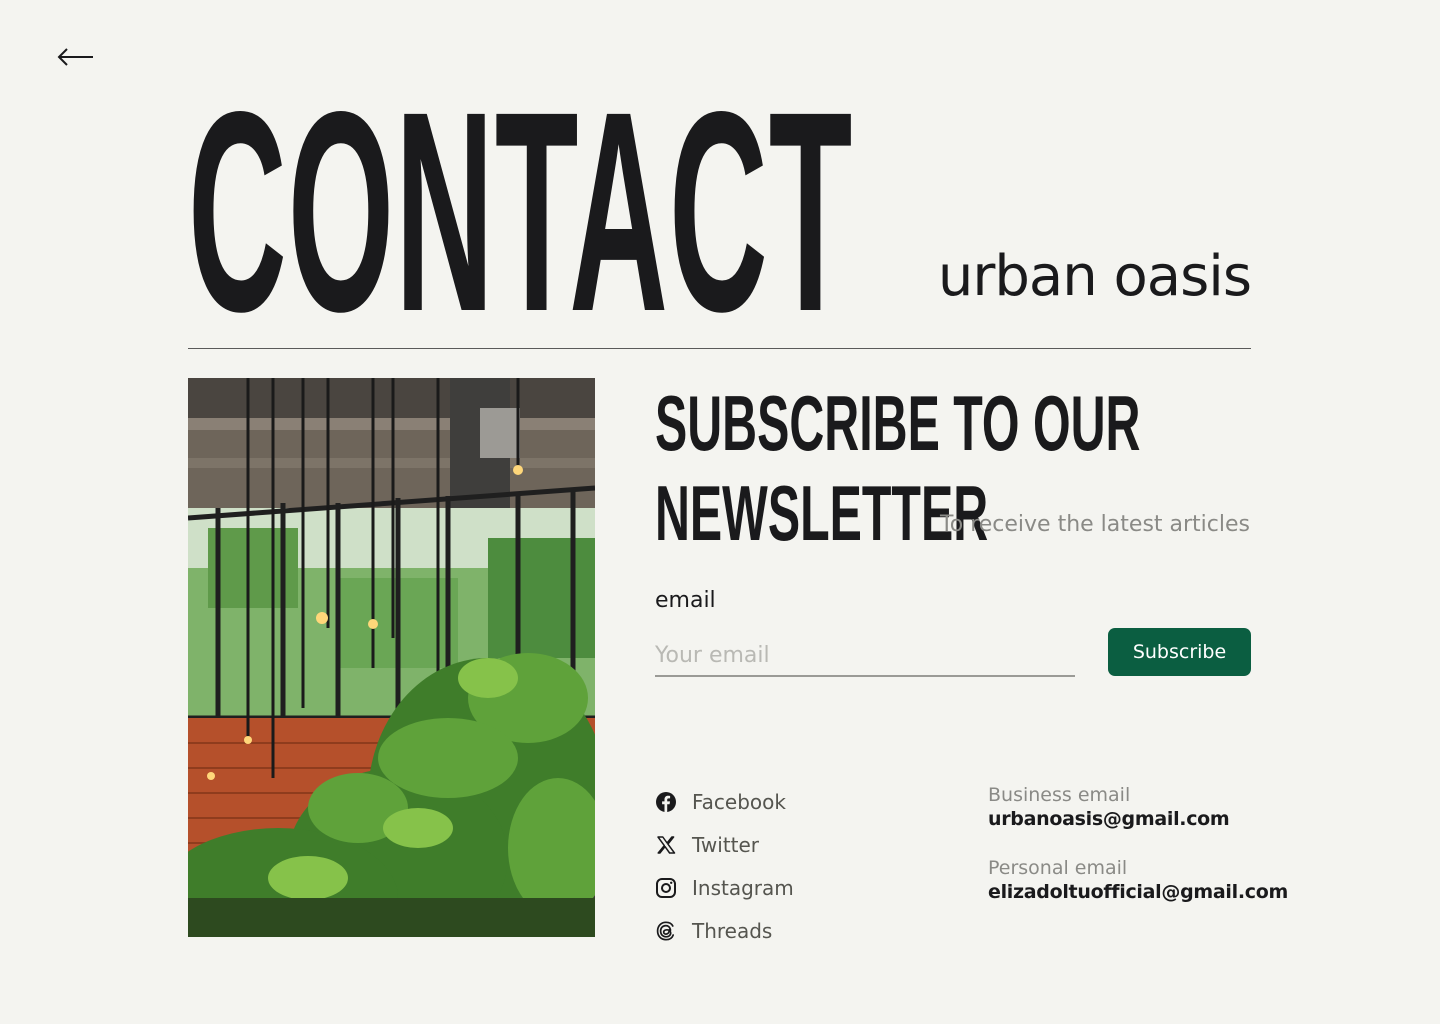  I want to click on social-link-instagram: Instagram, so click(805, 887).